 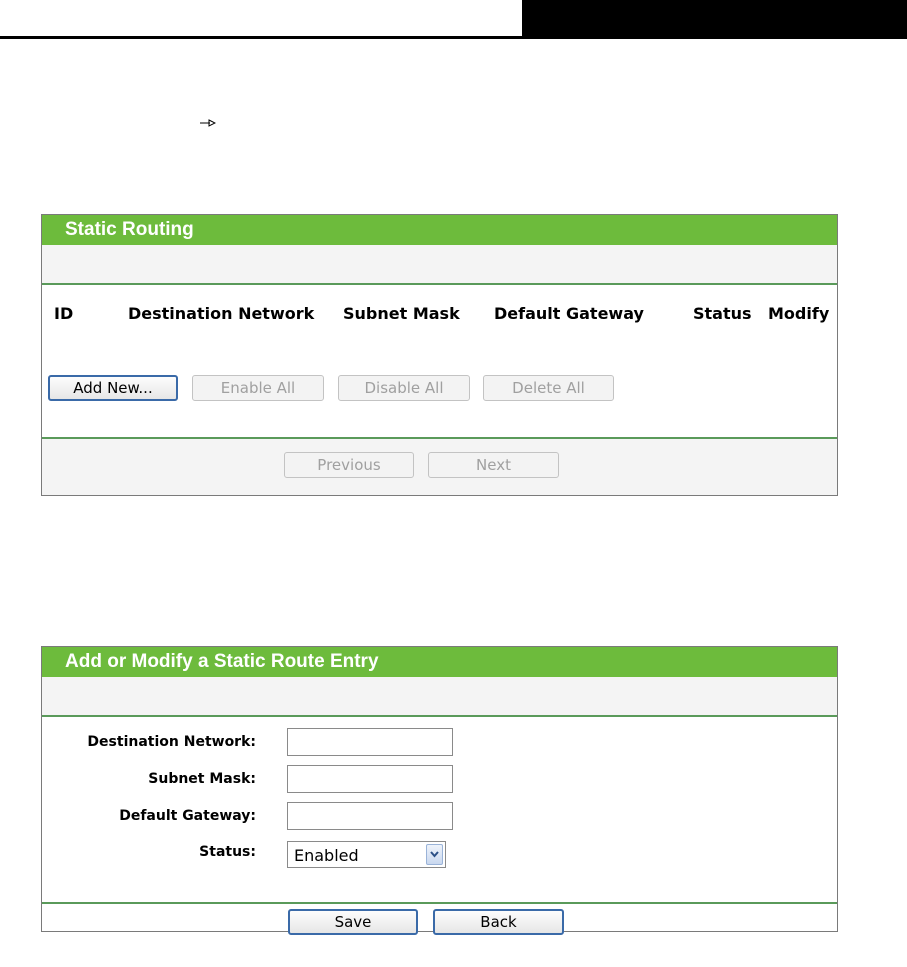 What do you see at coordinates (187, 816) in the screenshot?
I see `default-gateway-label: Default Gateway:` at bounding box center [187, 816].